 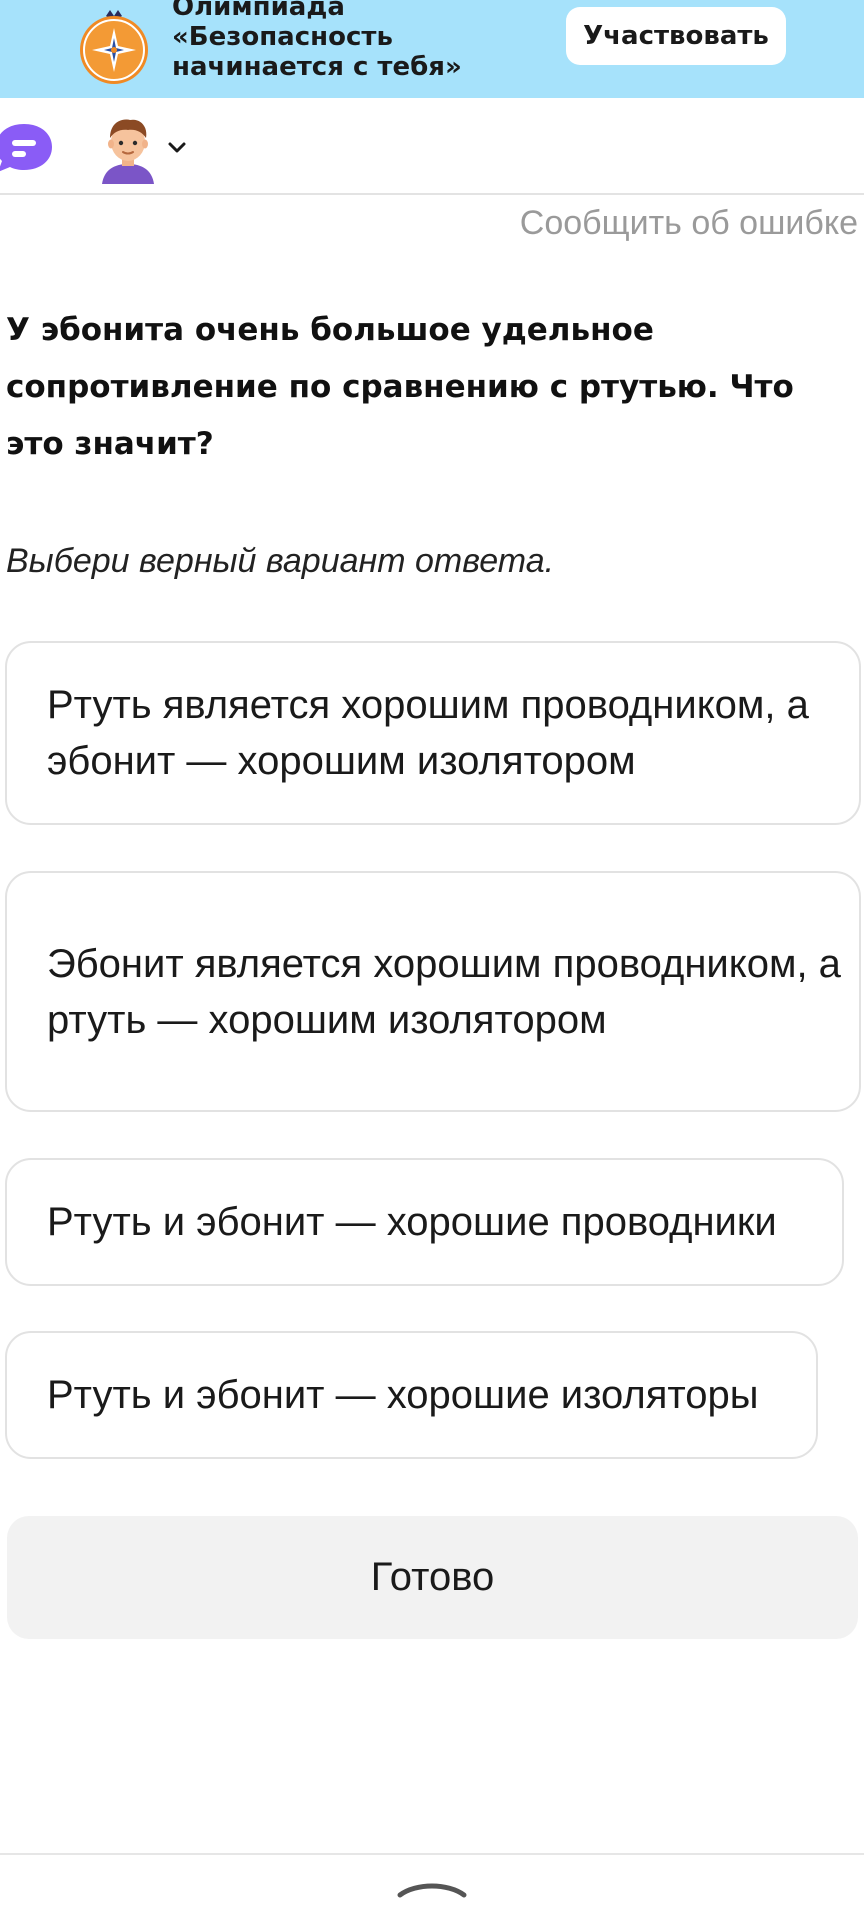 I want to click on answer-instruction: Выбери верный вариант ответа., so click(x=280, y=561).